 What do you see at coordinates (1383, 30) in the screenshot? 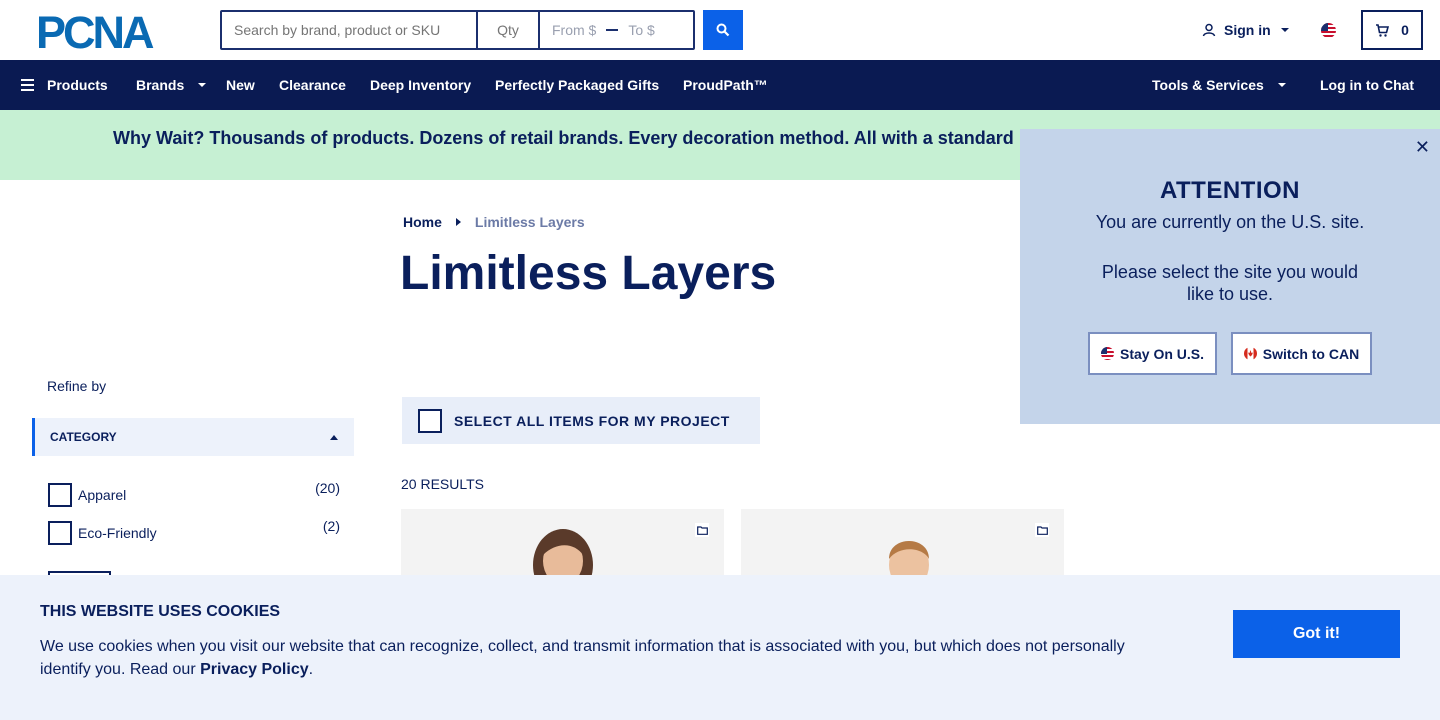
I see `cart-icon` at bounding box center [1383, 30].